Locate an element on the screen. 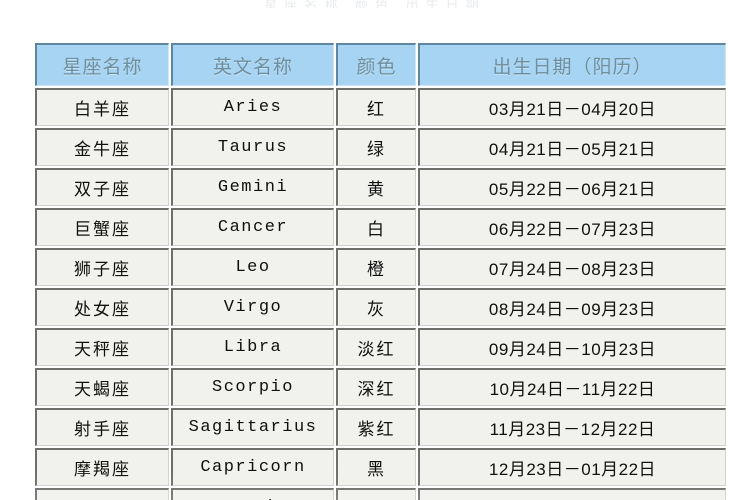 The height and width of the screenshot is (500, 750). cell-cn-name: 射手座 is located at coordinates (102, 427).